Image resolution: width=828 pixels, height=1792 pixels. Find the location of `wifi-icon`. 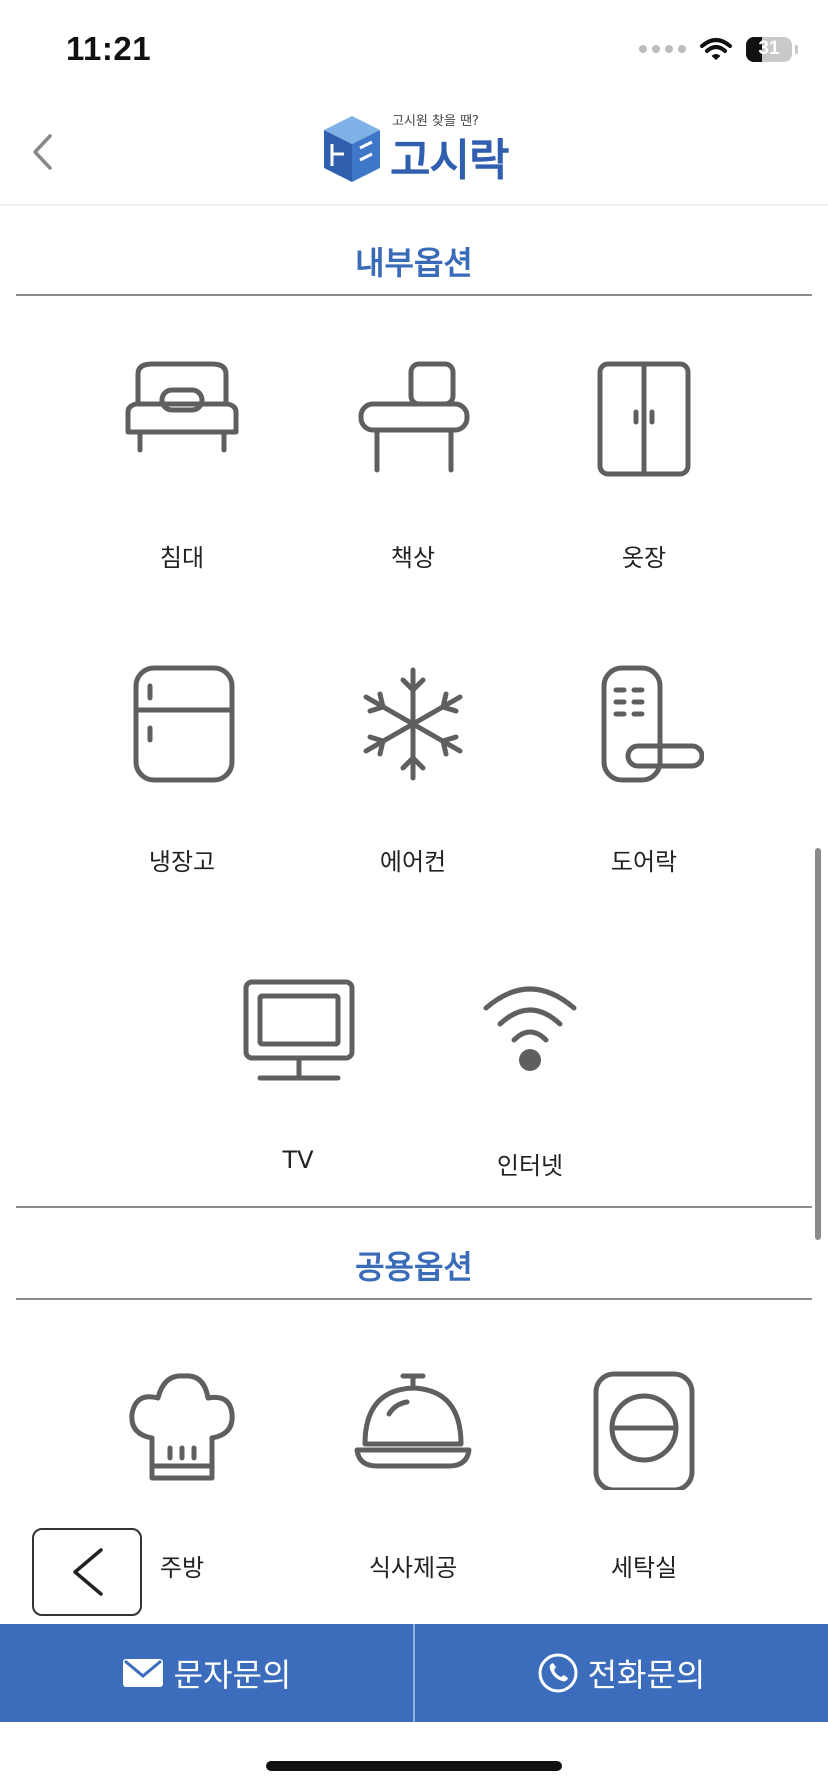

wifi-icon is located at coordinates (530, 1028).